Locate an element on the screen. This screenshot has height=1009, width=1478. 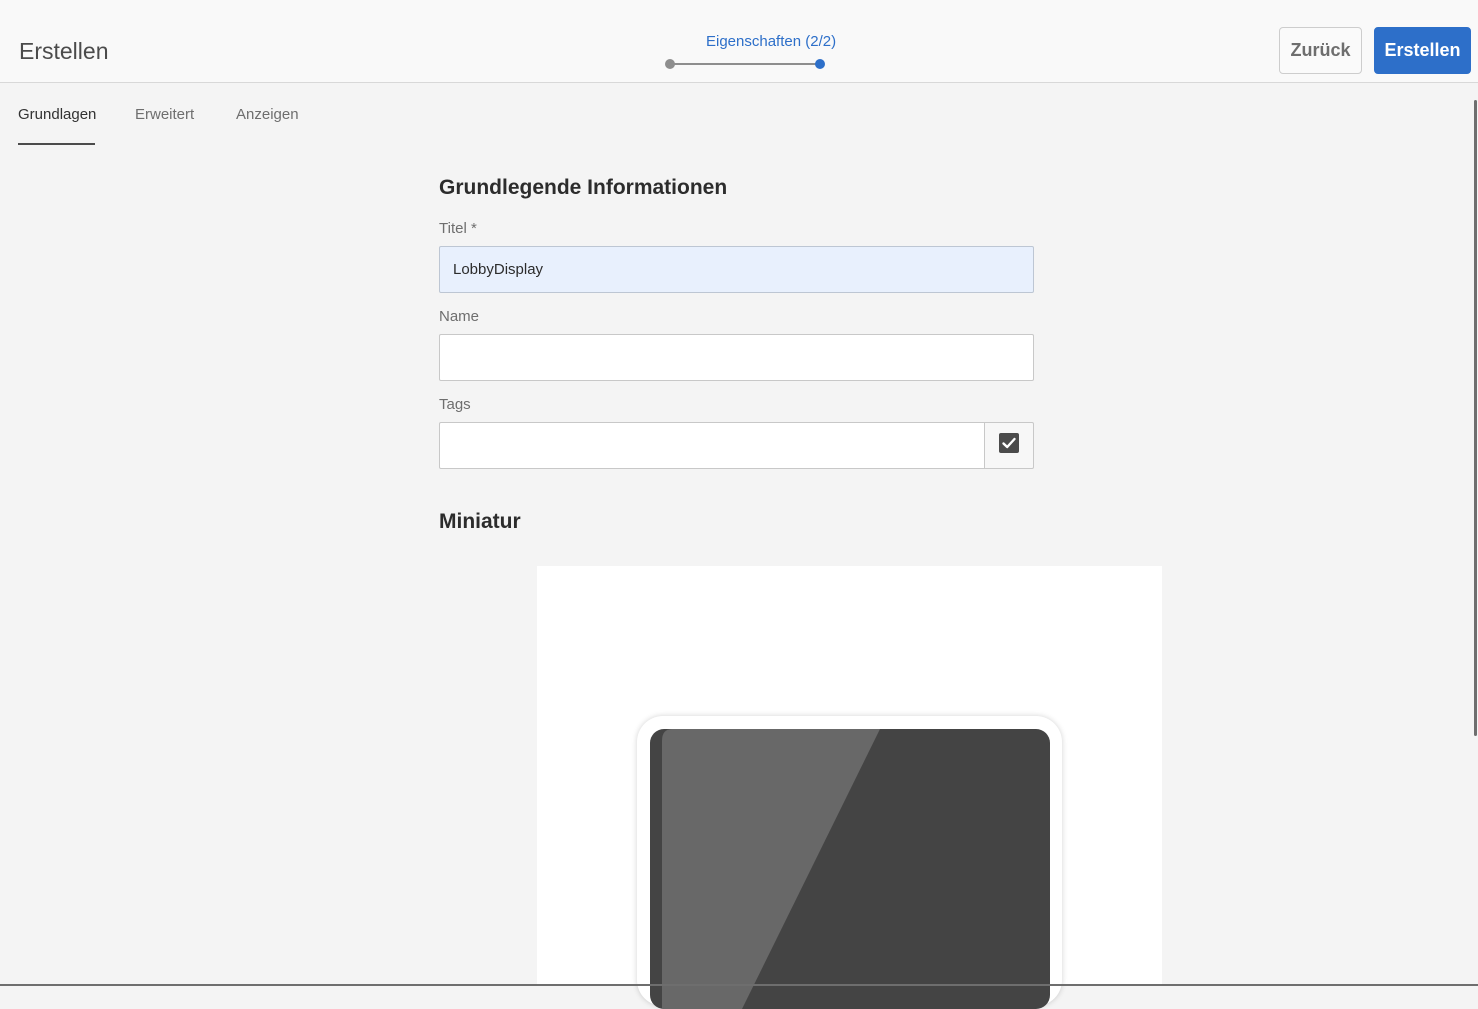
active-tab-indicator is located at coordinates (56, 144).